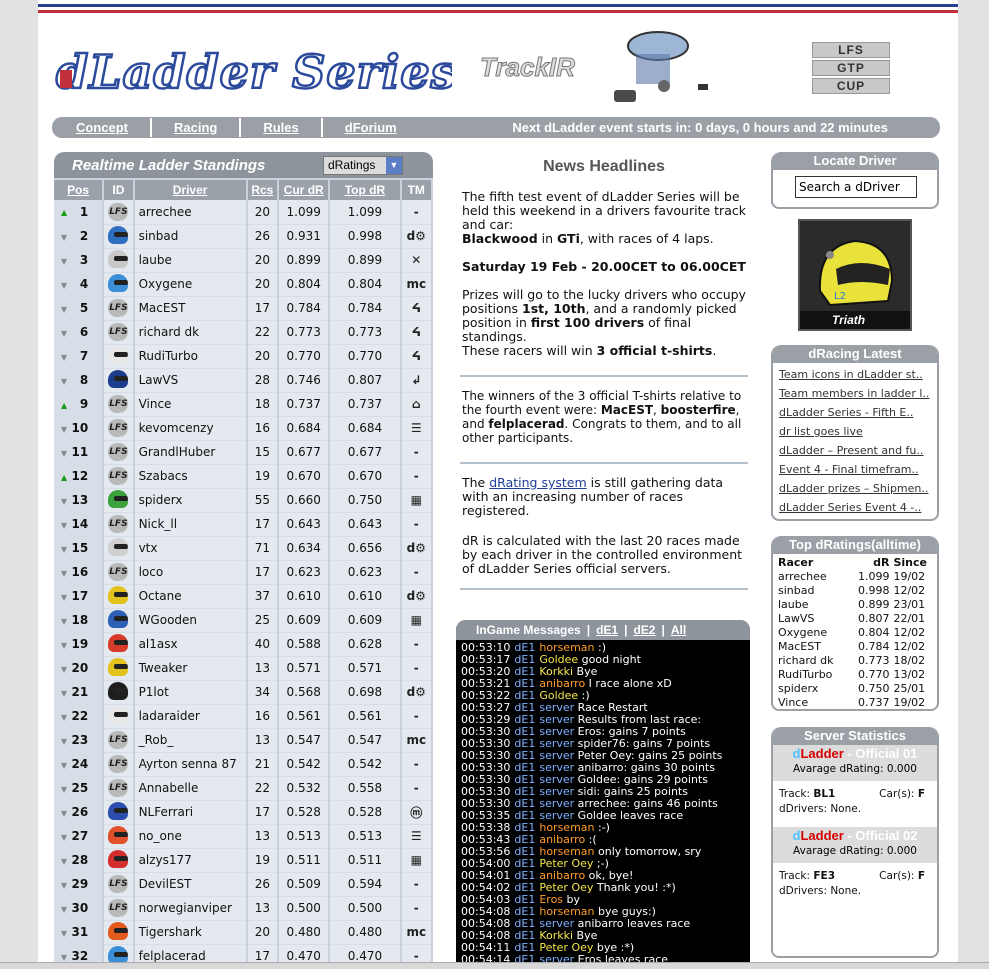  I want to click on top-dr-row: MacEST 0.784 12/02, so click(857, 646).